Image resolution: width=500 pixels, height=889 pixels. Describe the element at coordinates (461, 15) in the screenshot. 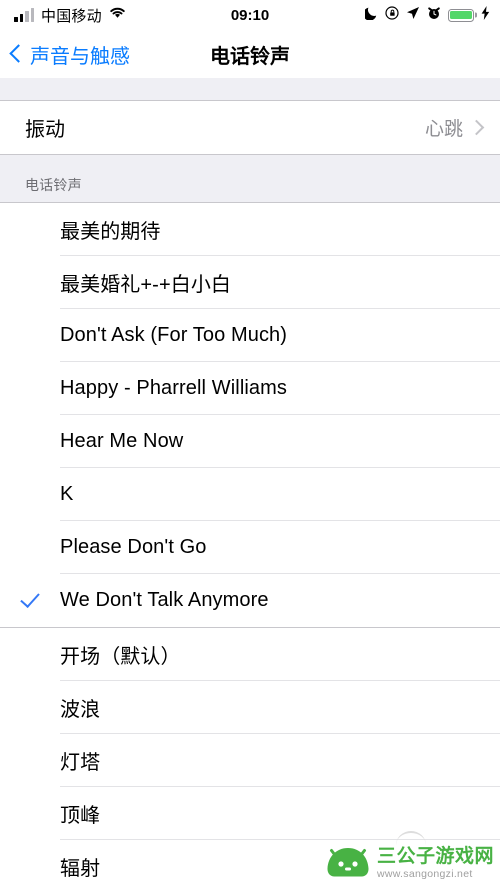

I see `battery-icon` at that location.